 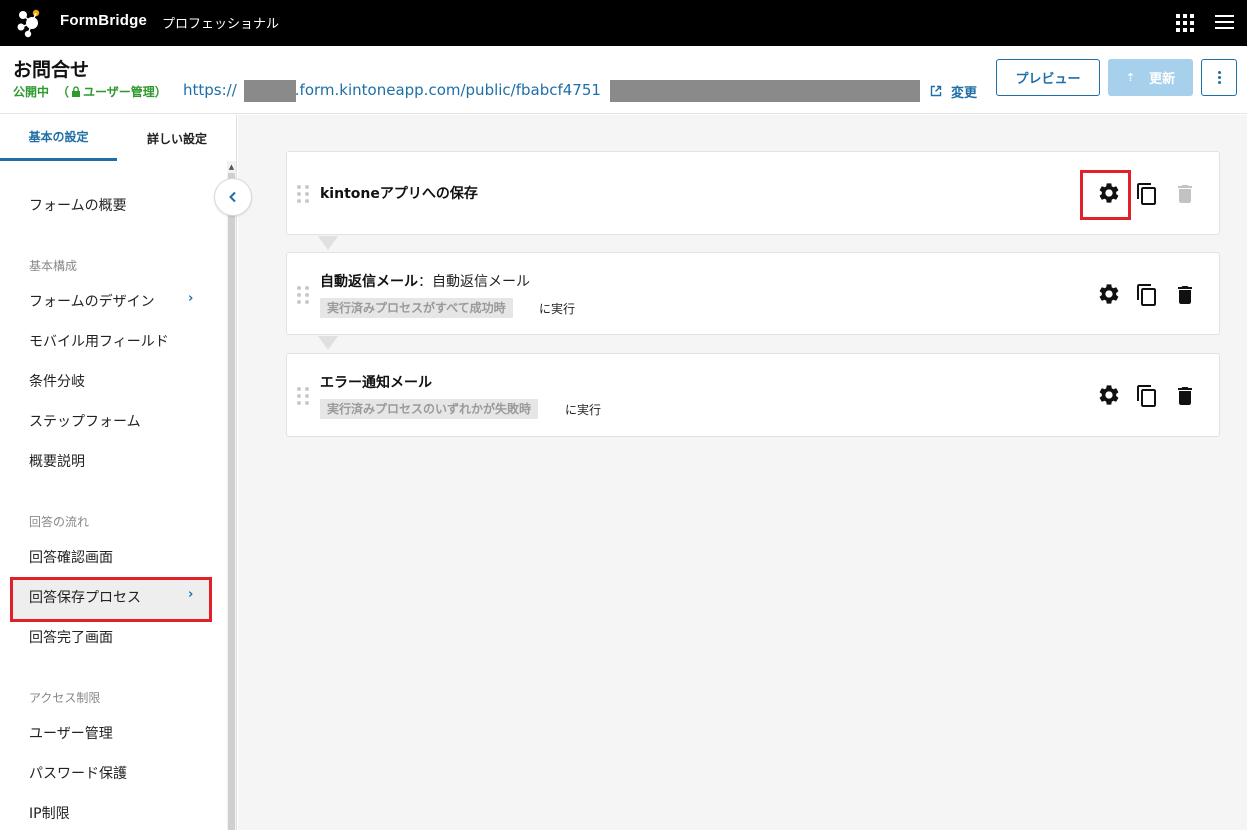 What do you see at coordinates (31, 92) in the screenshot?
I see `status-badge: 公開中` at bounding box center [31, 92].